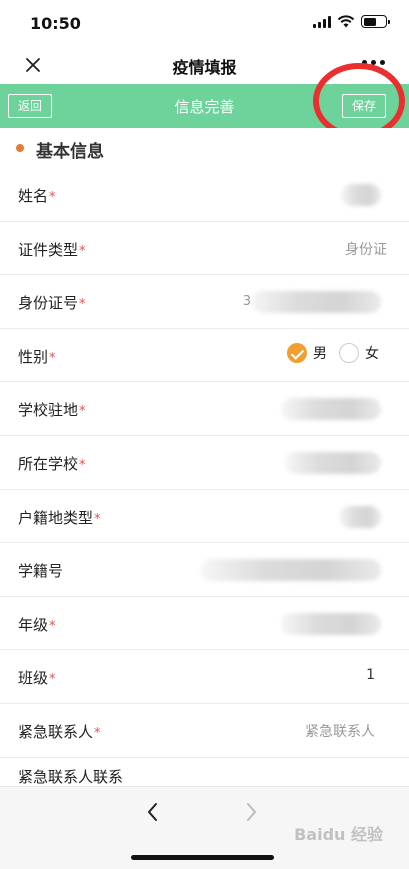 The width and height of the screenshot is (409, 869). I want to click on field-emergency-contact: 紧急联系人* 紧急联系人, so click(204, 730).